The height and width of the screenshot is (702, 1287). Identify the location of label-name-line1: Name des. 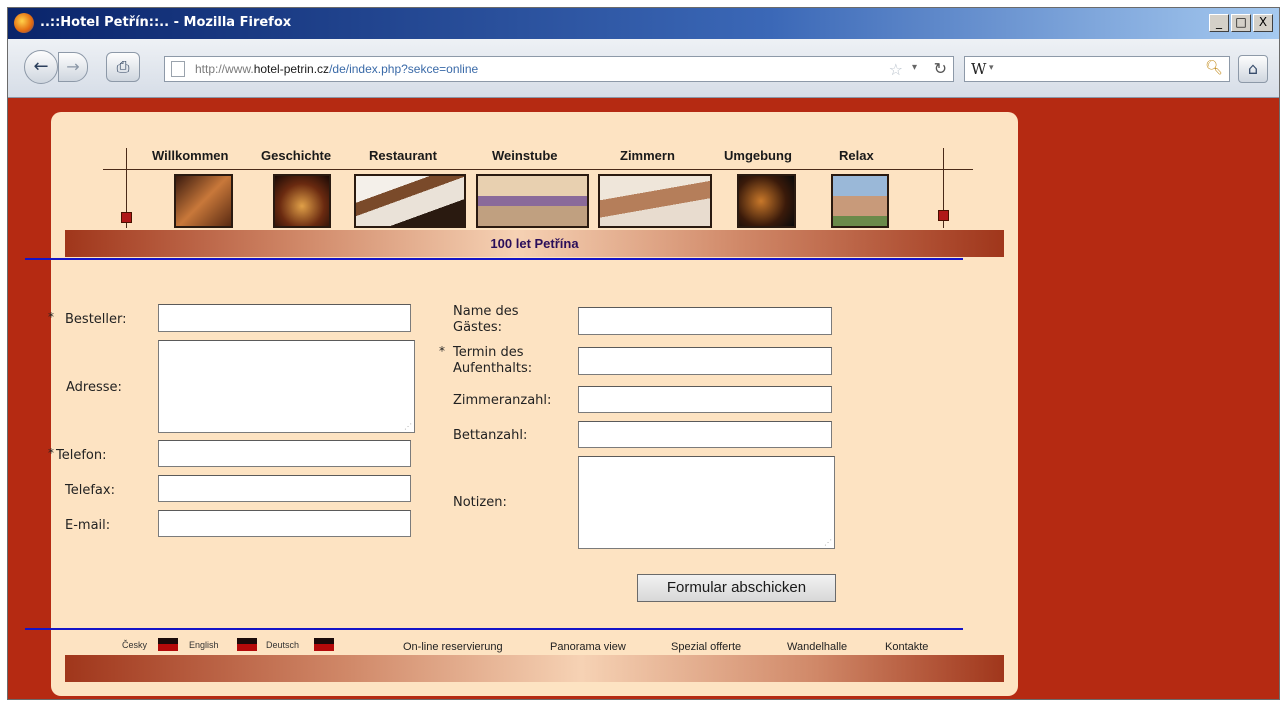
(486, 311).